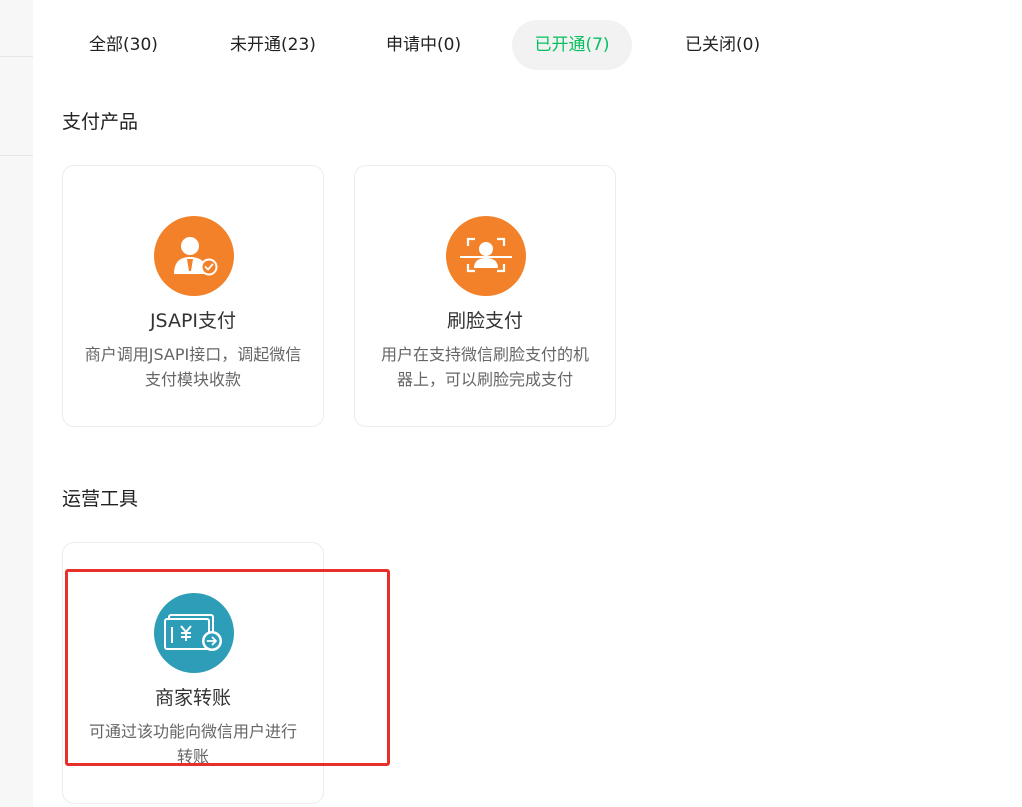 Image resolution: width=1022 pixels, height=807 pixels. What do you see at coordinates (441, 45) in the screenshot?
I see `tab-applying: 申请中(0)` at bounding box center [441, 45].